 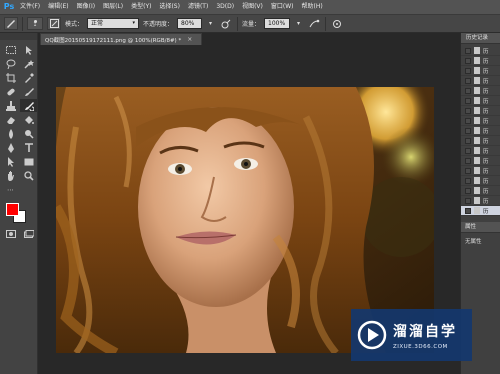 What do you see at coordinates (252, 7) in the screenshot?
I see `menu-view: 视图(V)` at bounding box center [252, 7].